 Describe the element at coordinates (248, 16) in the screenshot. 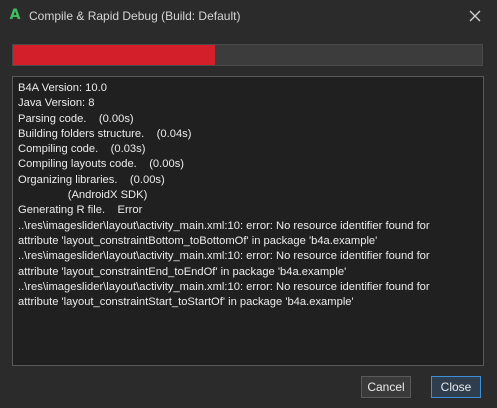

I see `title-bar: A Compile & Rapid Debug (Build: Default)` at that location.